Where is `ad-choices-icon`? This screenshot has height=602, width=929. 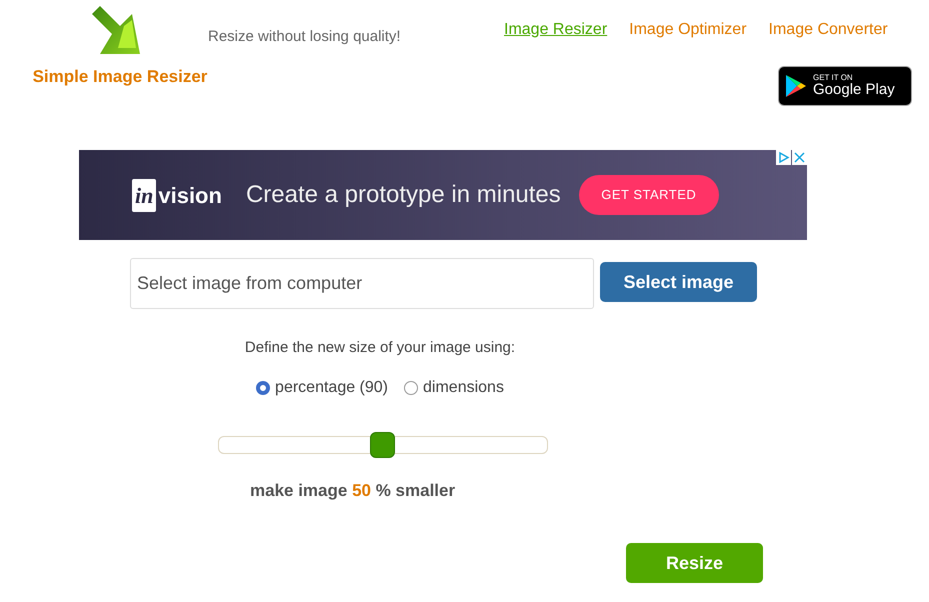 ad-choices-icon is located at coordinates (783, 157).